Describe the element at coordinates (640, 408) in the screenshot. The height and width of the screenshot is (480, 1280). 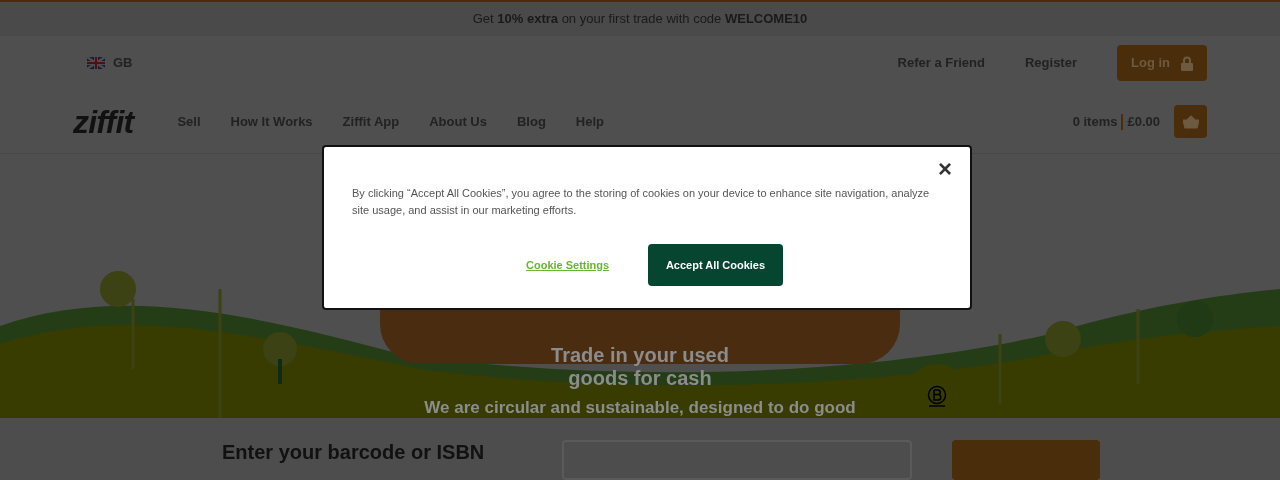
I see `hero-tagline: We are circular and sustainable, designed to do good` at that location.